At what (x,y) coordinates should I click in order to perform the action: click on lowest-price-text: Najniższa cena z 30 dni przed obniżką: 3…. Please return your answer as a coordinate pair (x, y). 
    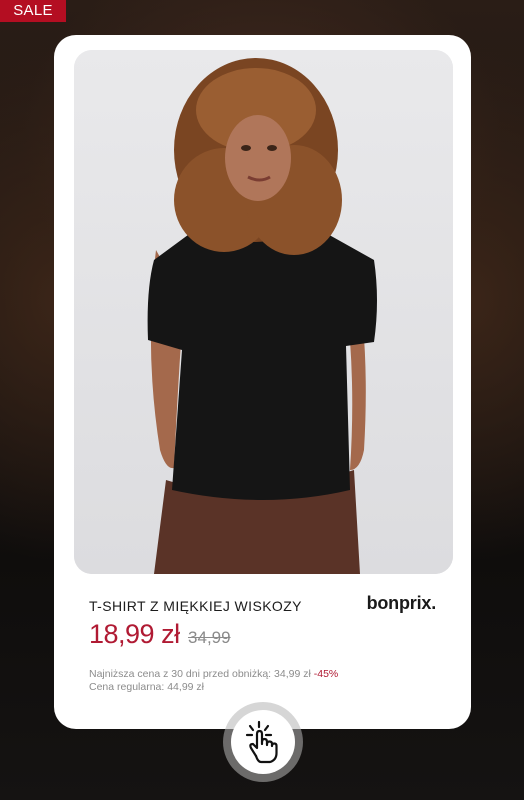
    Looking at the image, I should click on (200, 674).